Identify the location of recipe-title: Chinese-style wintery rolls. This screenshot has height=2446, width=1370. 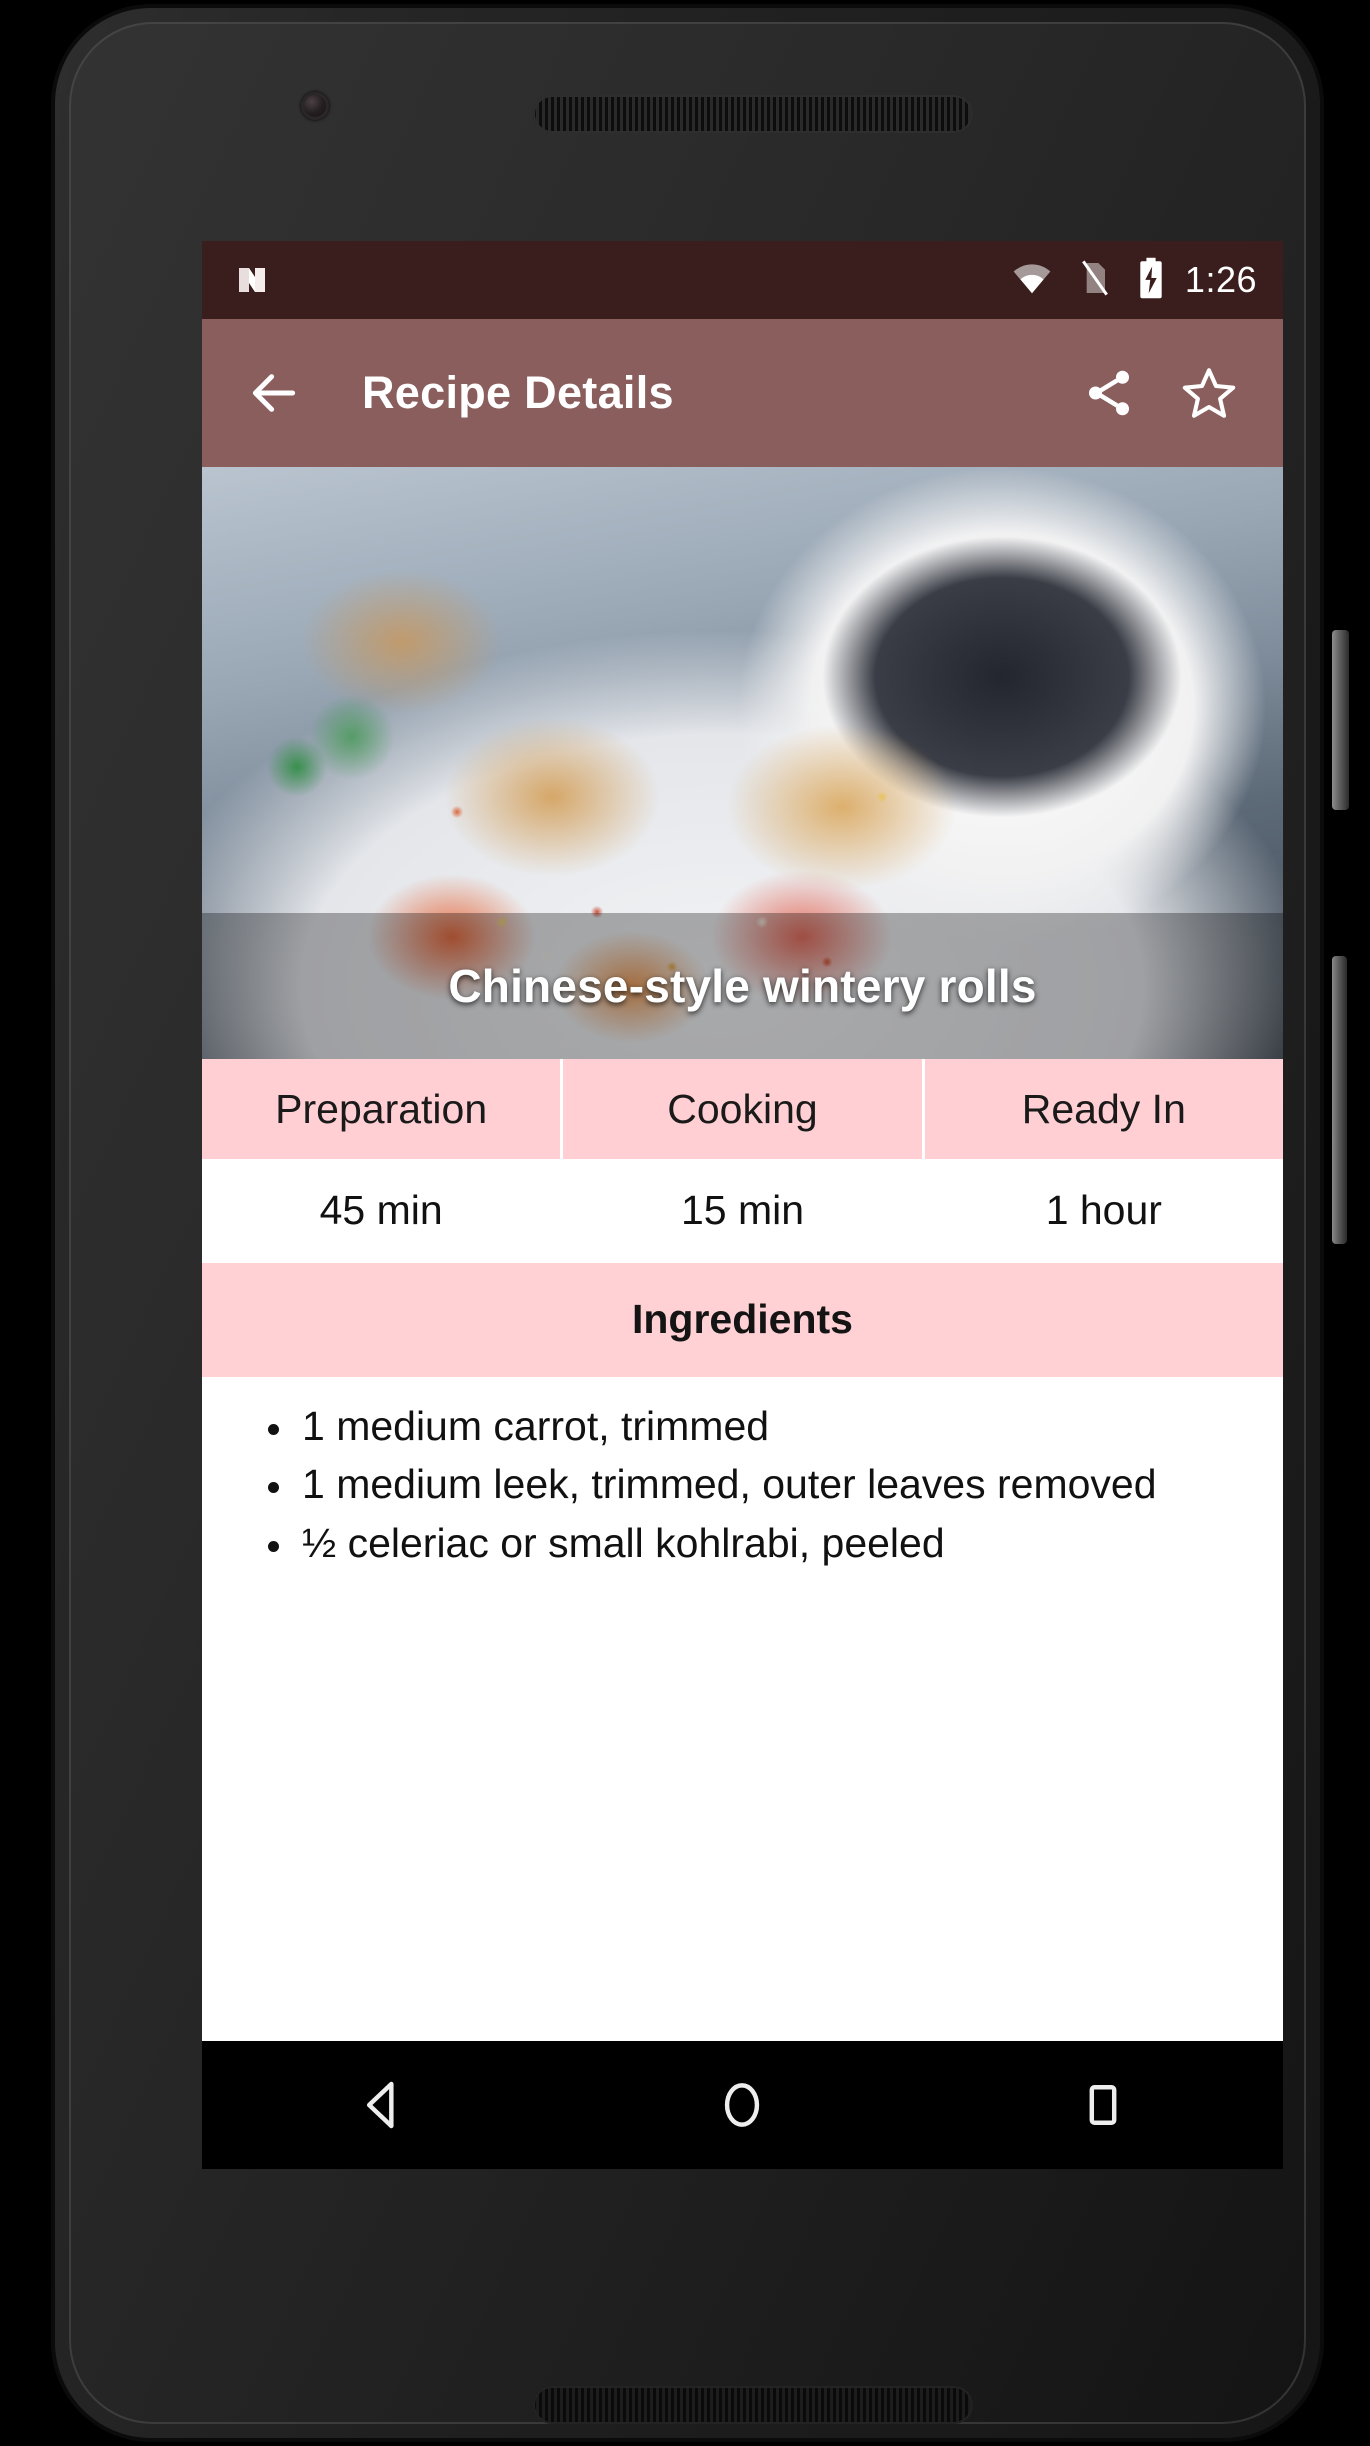
(742, 986).